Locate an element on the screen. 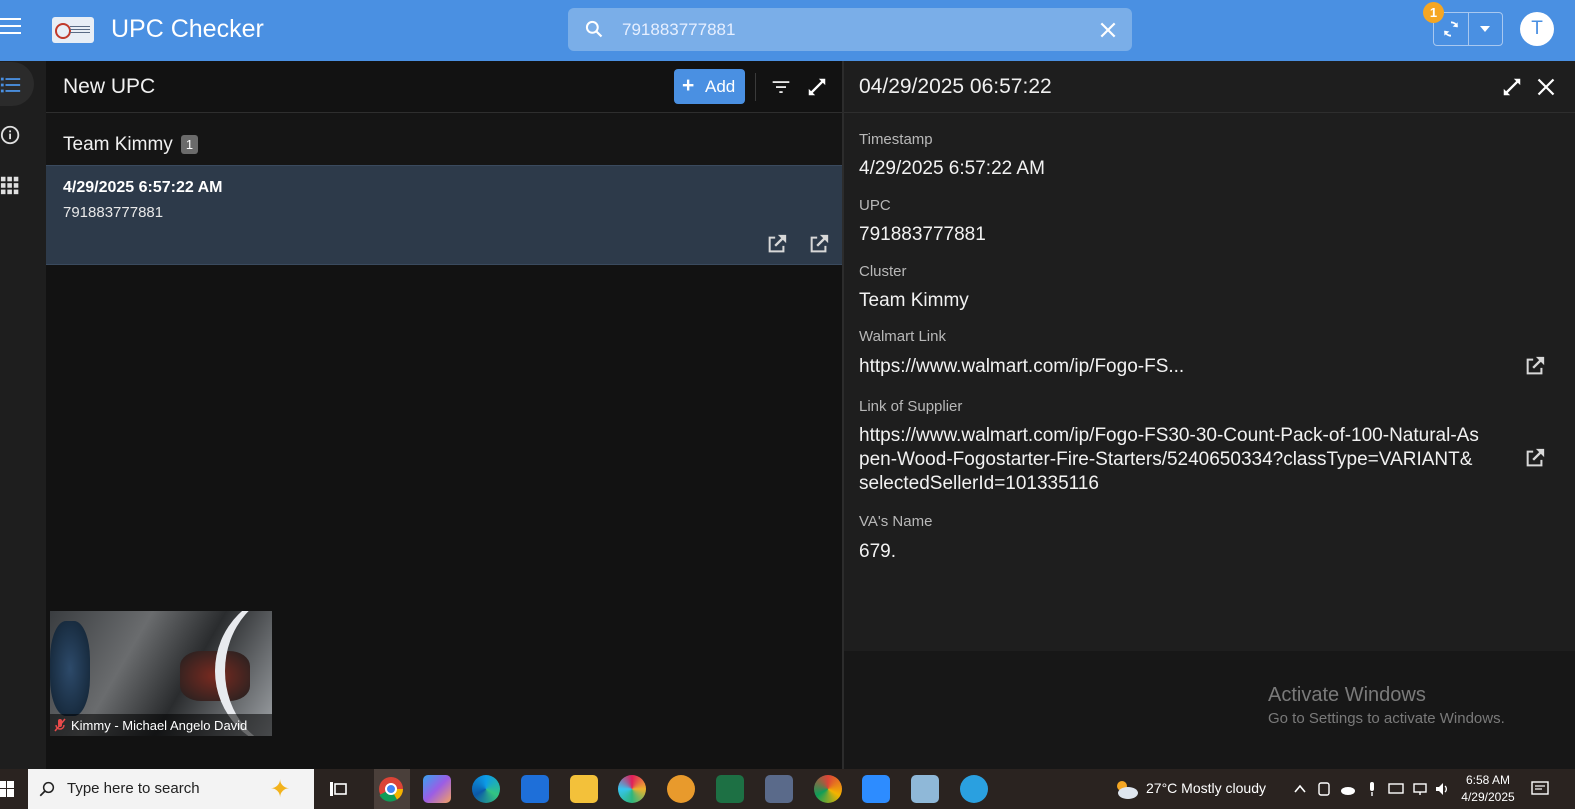 The height and width of the screenshot is (809, 1575). video-caption: Kimmy - Michael Angelo David is located at coordinates (161, 725).